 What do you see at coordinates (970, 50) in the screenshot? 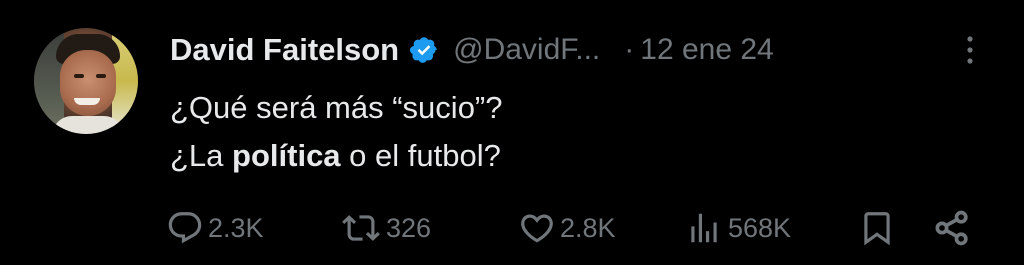
I see `more-options-icon` at bounding box center [970, 50].